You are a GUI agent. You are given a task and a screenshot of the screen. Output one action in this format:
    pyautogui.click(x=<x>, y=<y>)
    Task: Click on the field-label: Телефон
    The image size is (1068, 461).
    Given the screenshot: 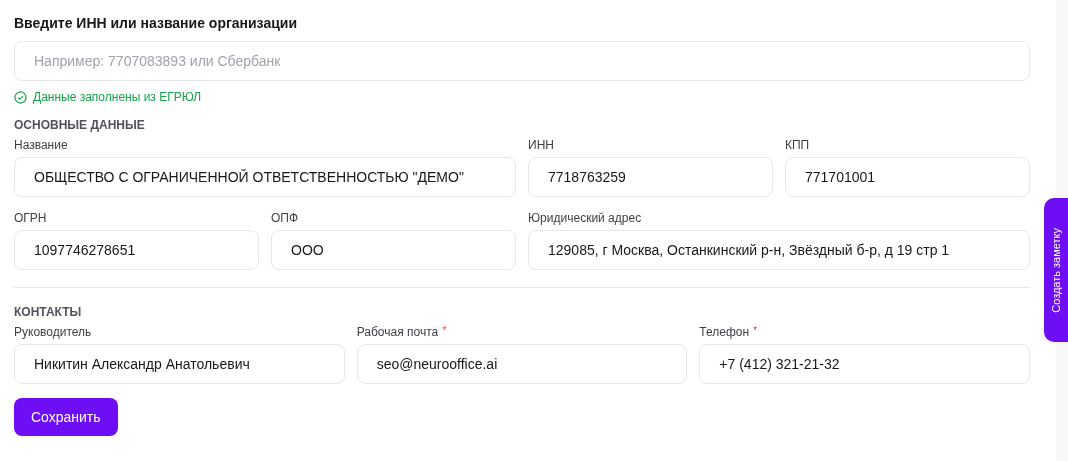 What is the action you would take?
    pyautogui.click(x=724, y=332)
    